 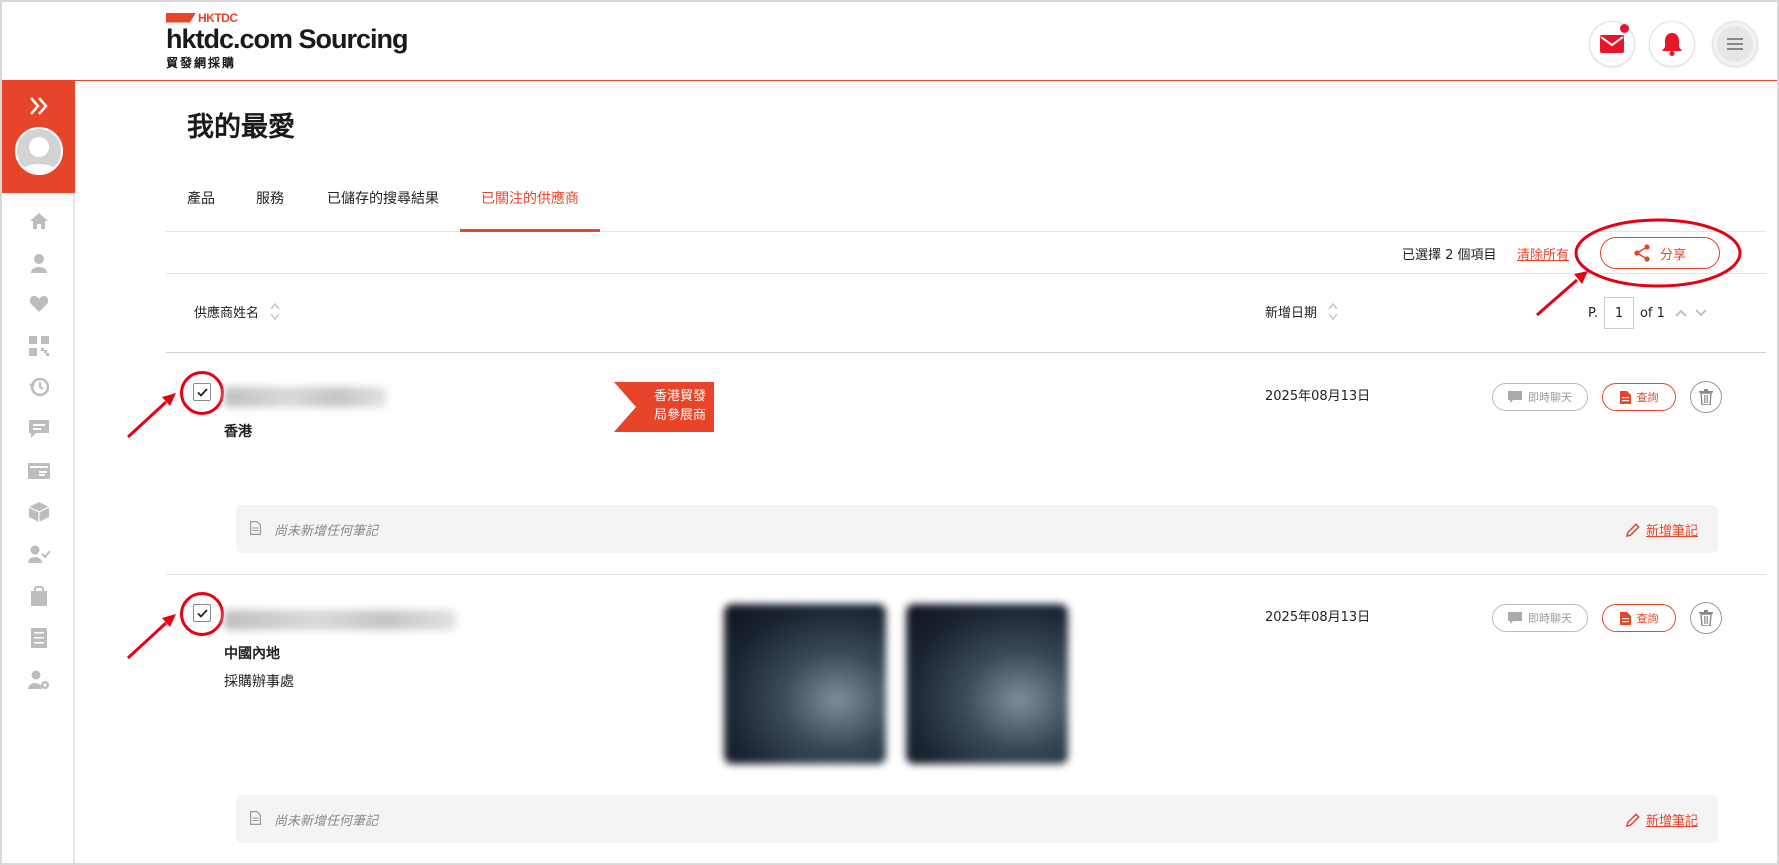 I want to click on mail-button, so click(x=1612, y=44).